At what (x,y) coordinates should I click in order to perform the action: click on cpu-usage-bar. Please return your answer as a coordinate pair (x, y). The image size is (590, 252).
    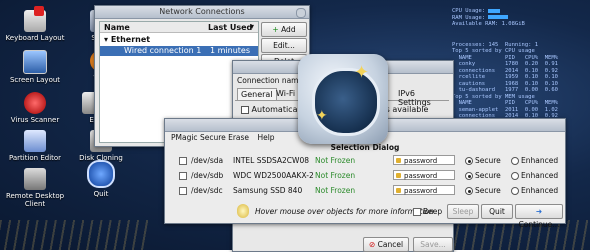
    Looking at the image, I should click on (494, 10).